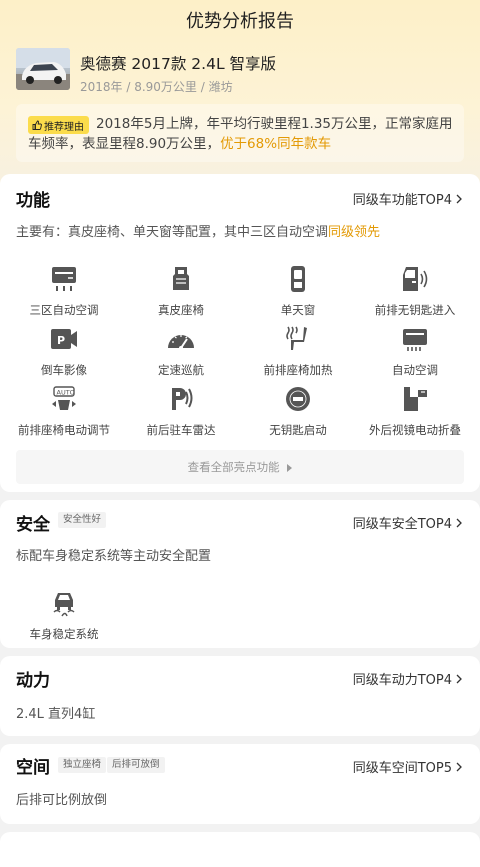 This screenshot has width=480, height=867. What do you see at coordinates (64, 634) in the screenshot?
I see `feature-label: 车身稳定系统` at bounding box center [64, 634].